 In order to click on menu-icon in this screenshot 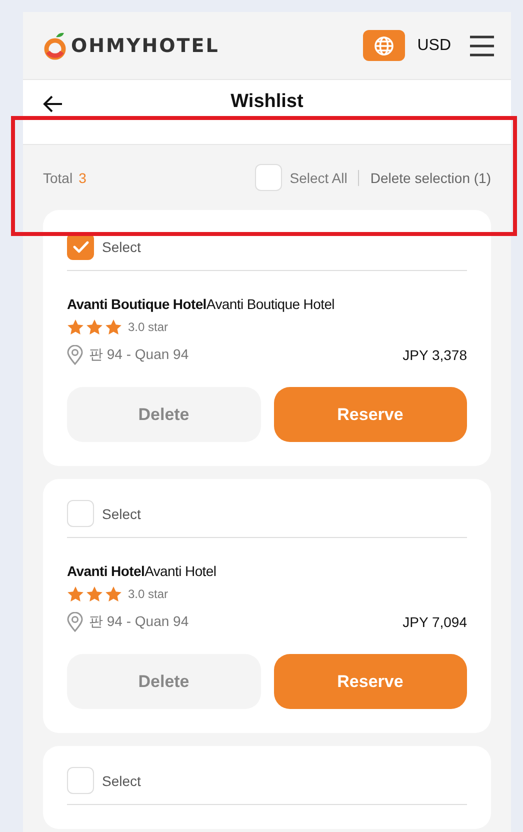, I will do `click(482, 45)`.